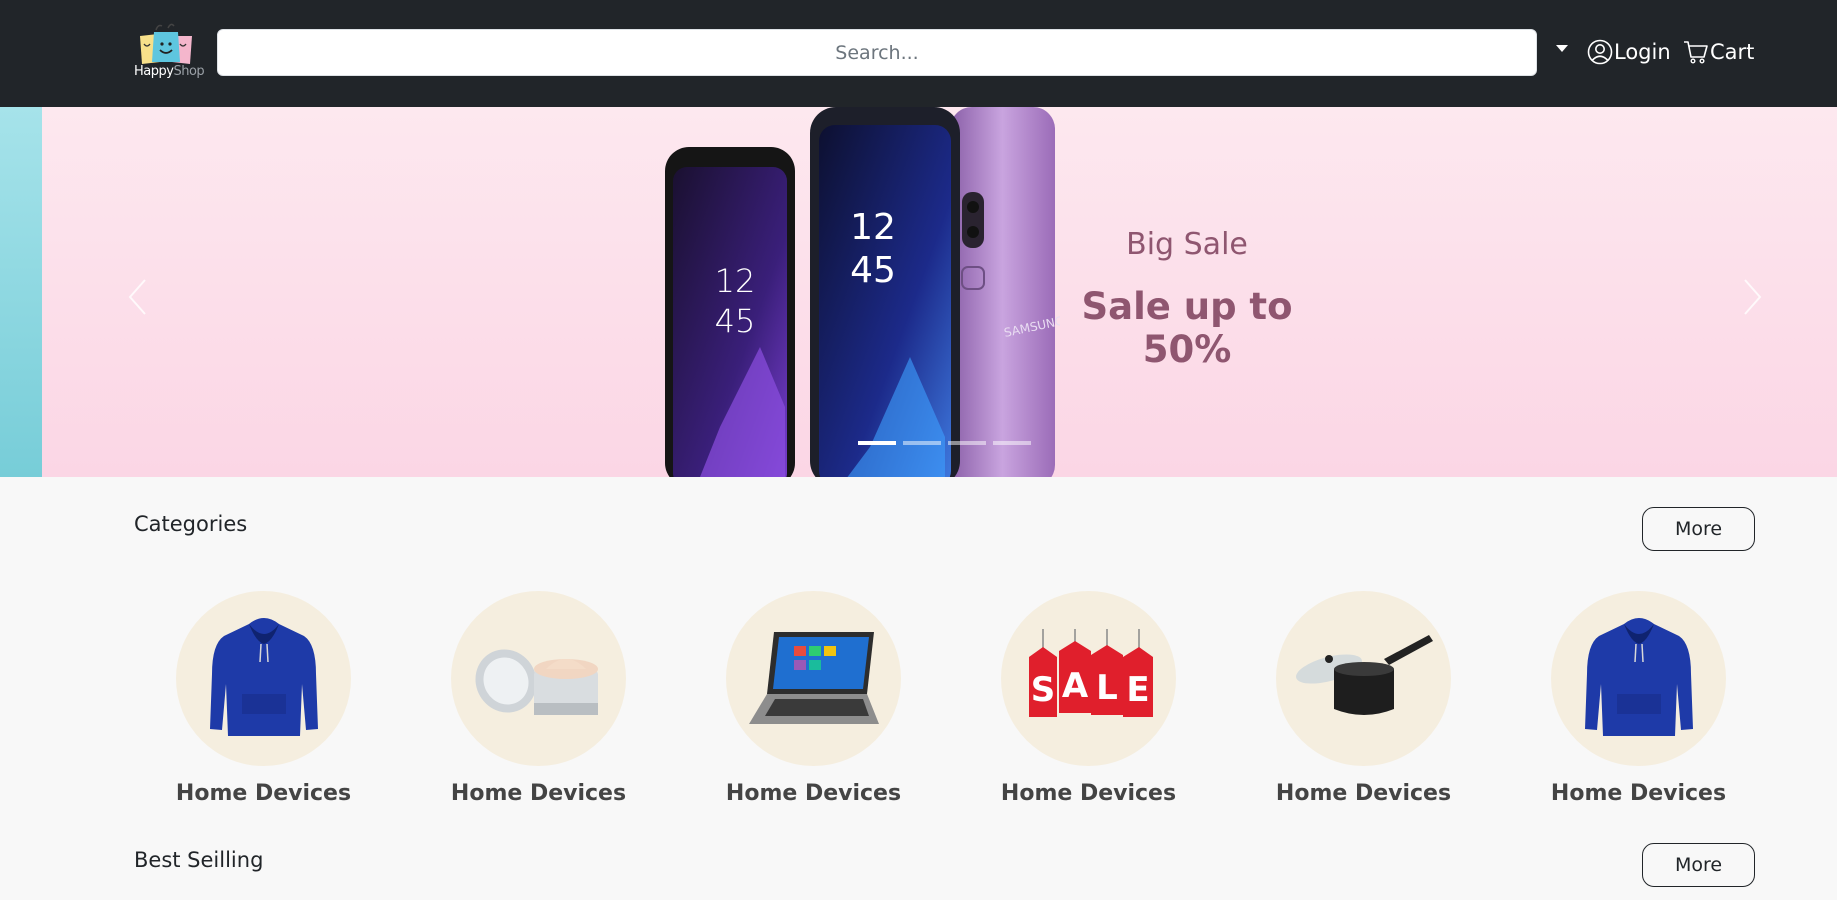  I want to click on carousel-subtitle: Big Sale, so click(1187, 244).